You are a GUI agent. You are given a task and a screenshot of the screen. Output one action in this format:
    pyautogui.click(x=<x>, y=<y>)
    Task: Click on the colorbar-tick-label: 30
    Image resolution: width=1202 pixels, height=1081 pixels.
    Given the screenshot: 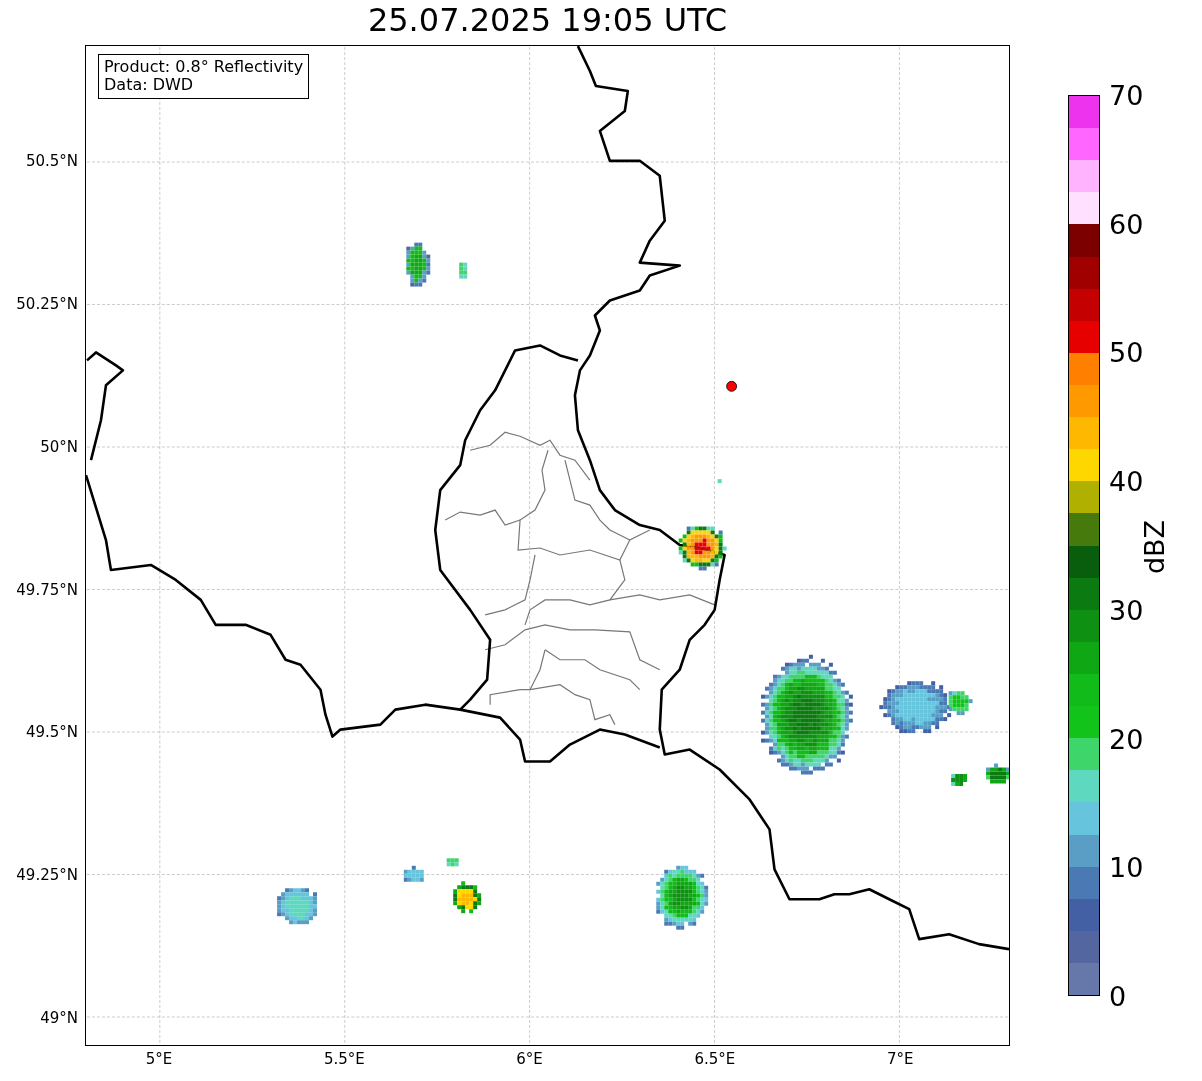 What is the action you would take?
    pyautogui.click(x=1126, y=610)
    